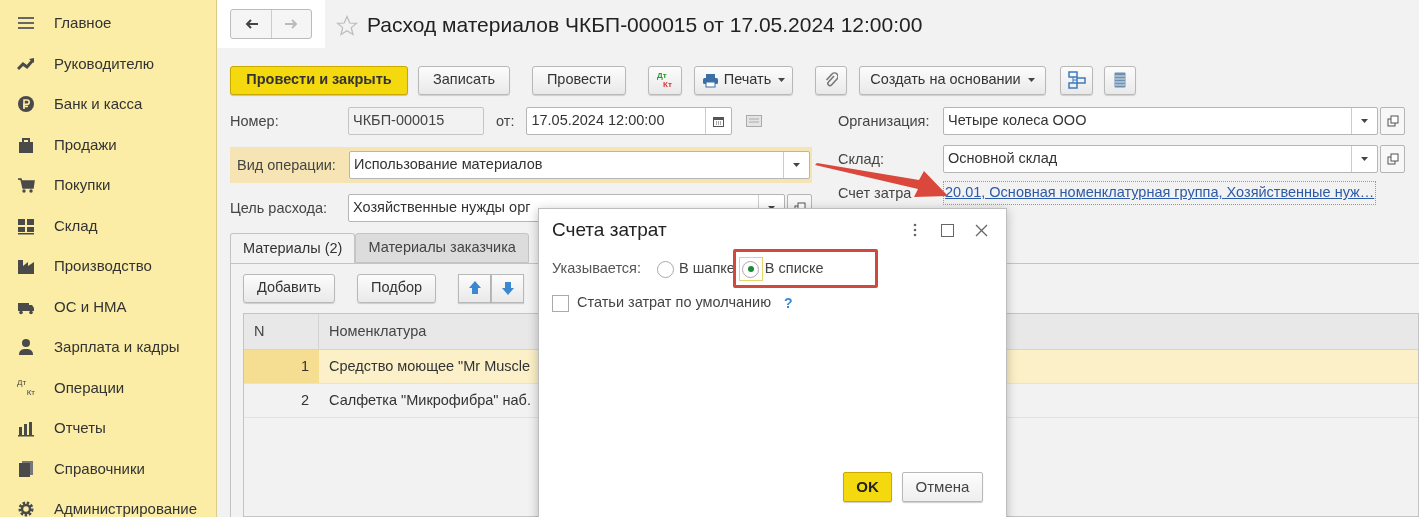  I want to click on checkbox-label: Статьи затрат по умолчанию, so click(674, 303).